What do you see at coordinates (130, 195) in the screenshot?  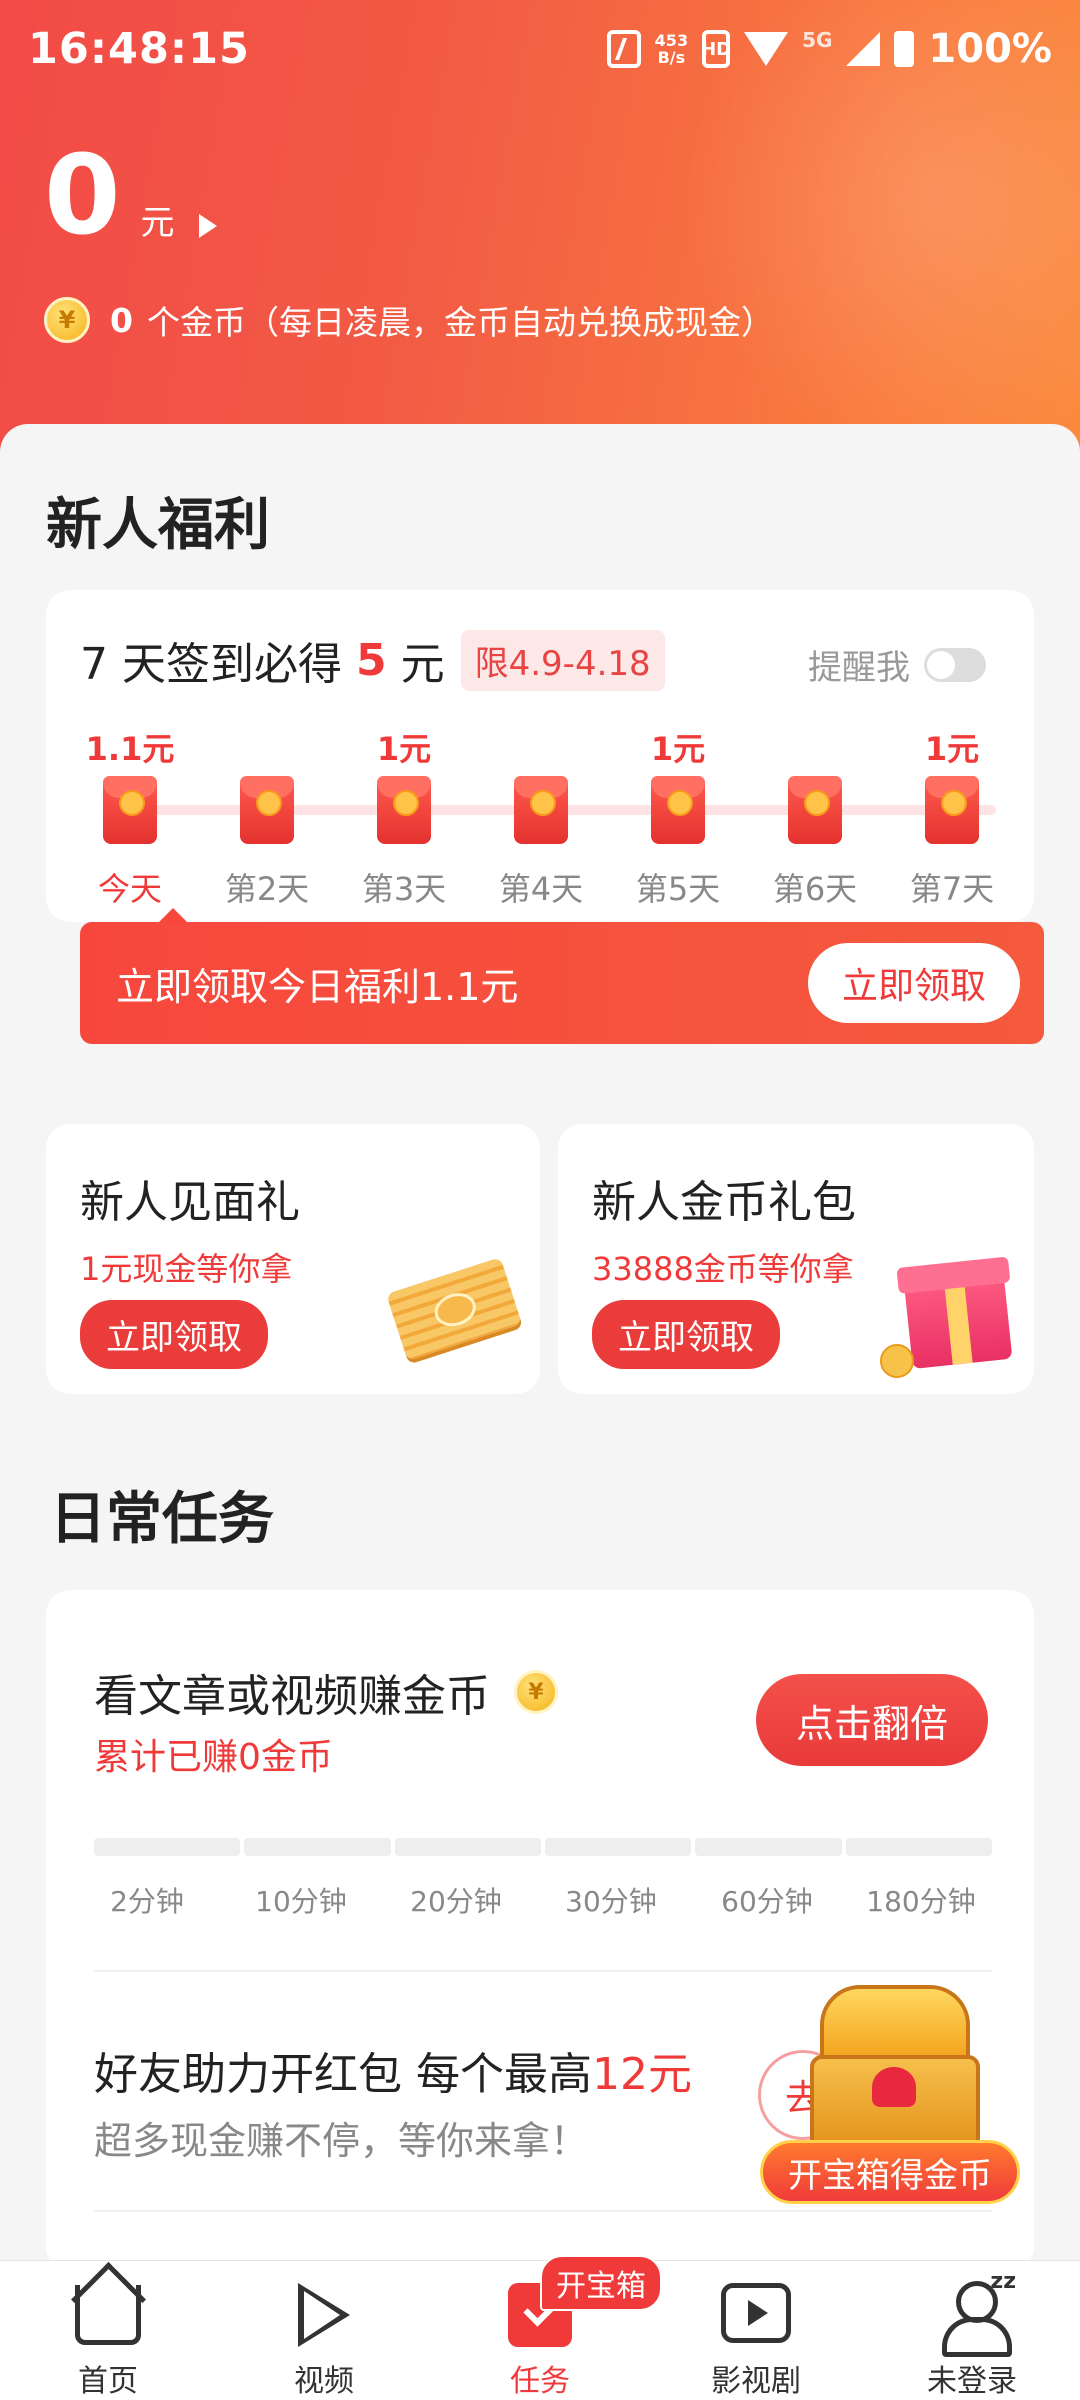 I see `cash-balance: 0 元` at bounding box center [130, 195].